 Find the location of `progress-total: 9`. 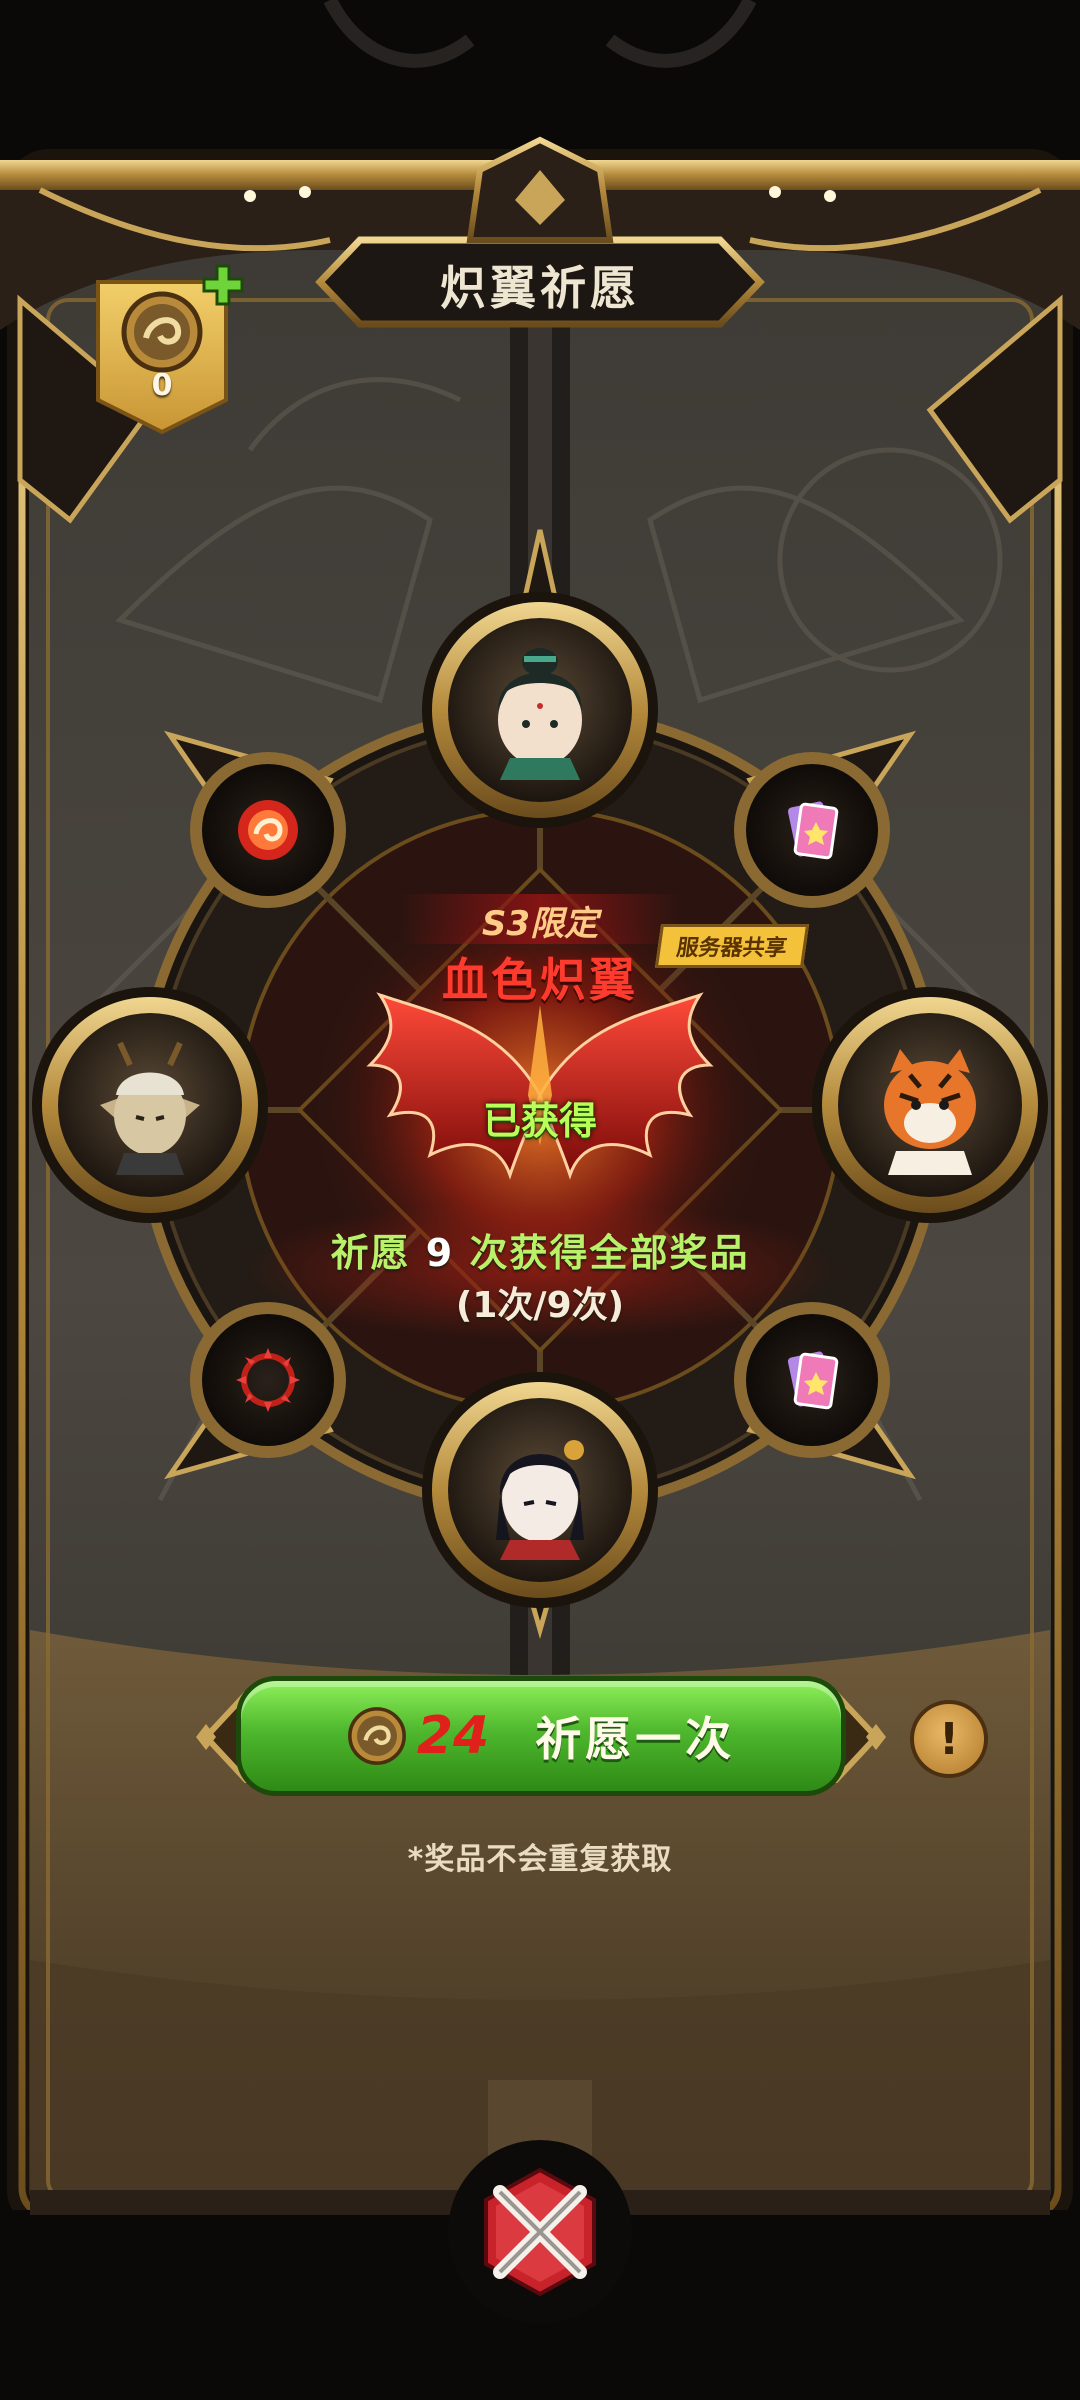

progress-total: 9 is located at coordinates (440, 1253).